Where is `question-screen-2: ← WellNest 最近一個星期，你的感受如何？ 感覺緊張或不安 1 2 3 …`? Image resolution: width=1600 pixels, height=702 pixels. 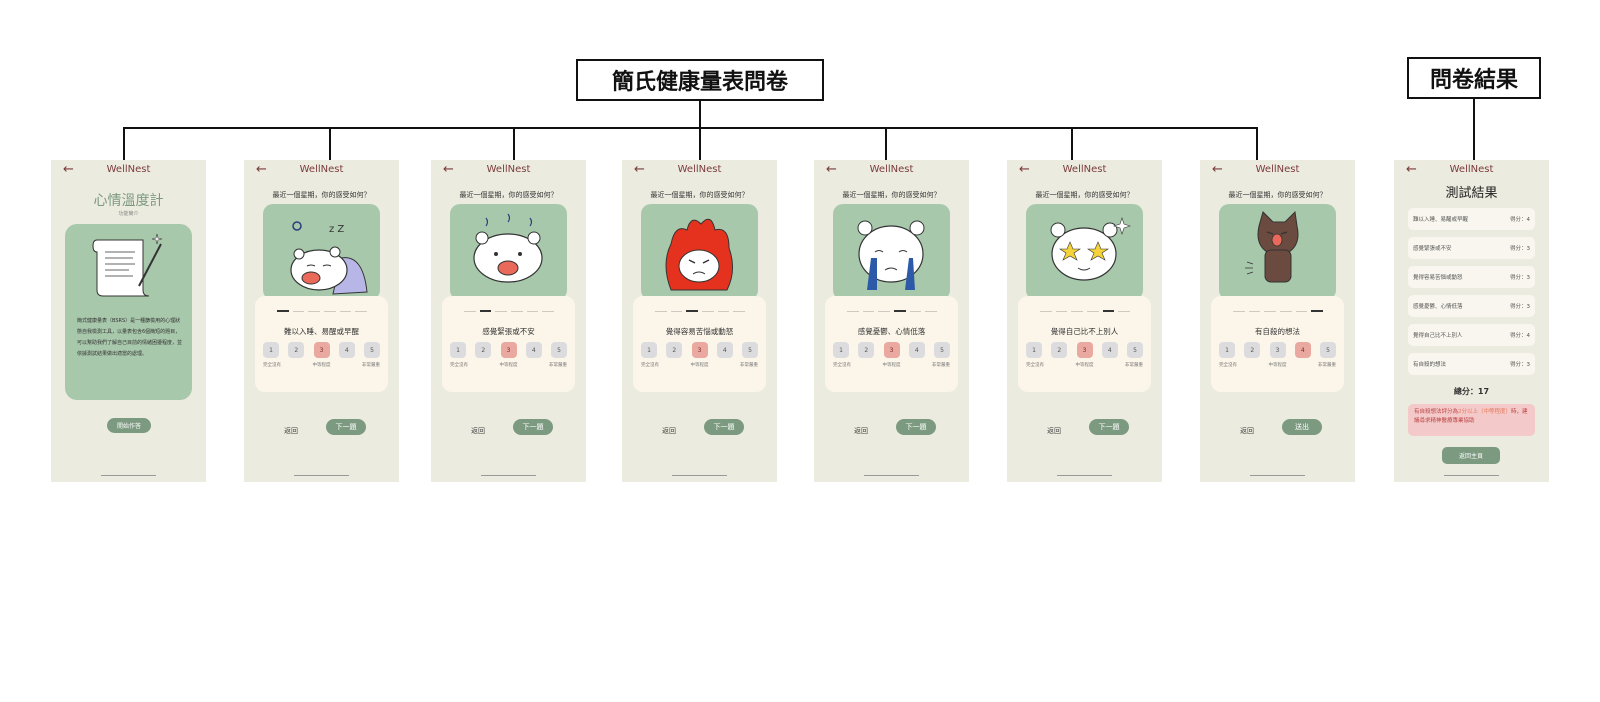
question-screen-2: ← WellNest 最近一個星期，你的感受如何？ 感覺緊張或不安 1 2 3 … is located at coordinates (508, 321).